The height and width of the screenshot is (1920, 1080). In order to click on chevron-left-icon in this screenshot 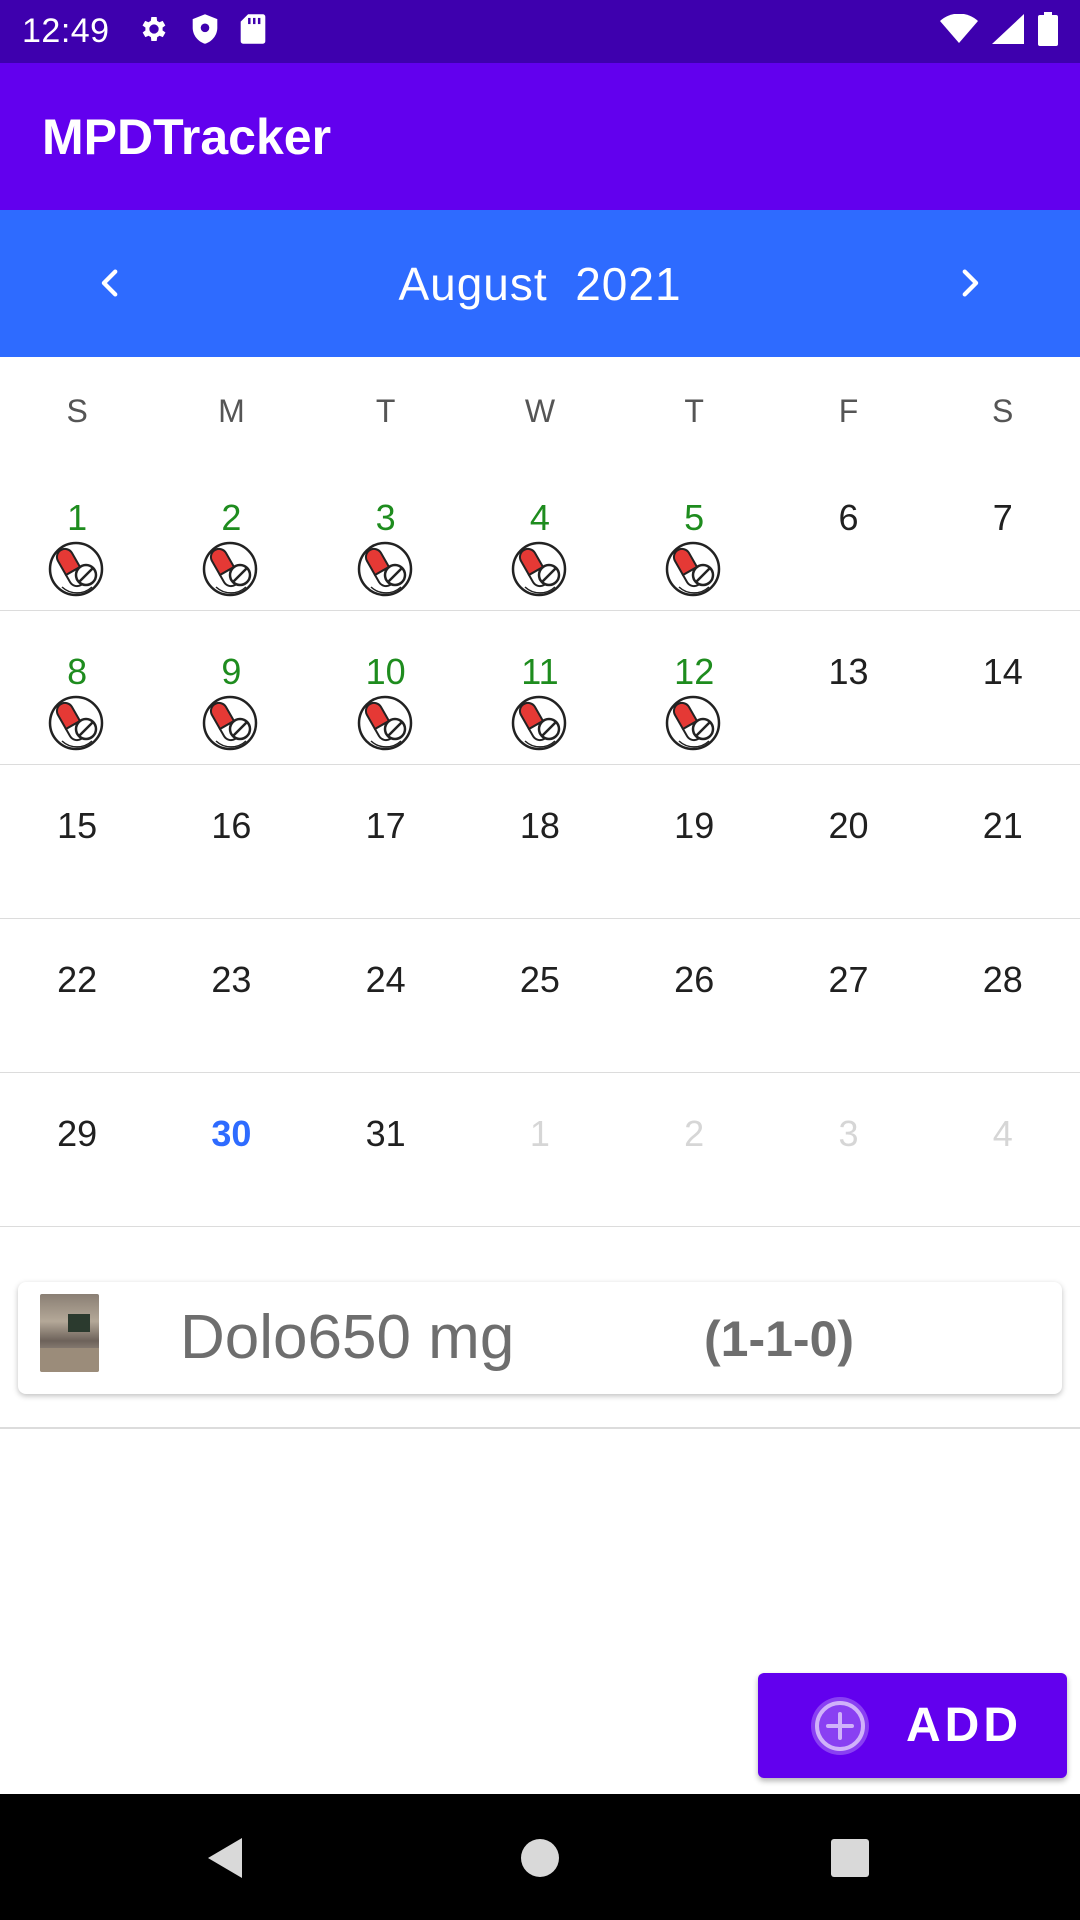, I will do `click(109, 283)`.